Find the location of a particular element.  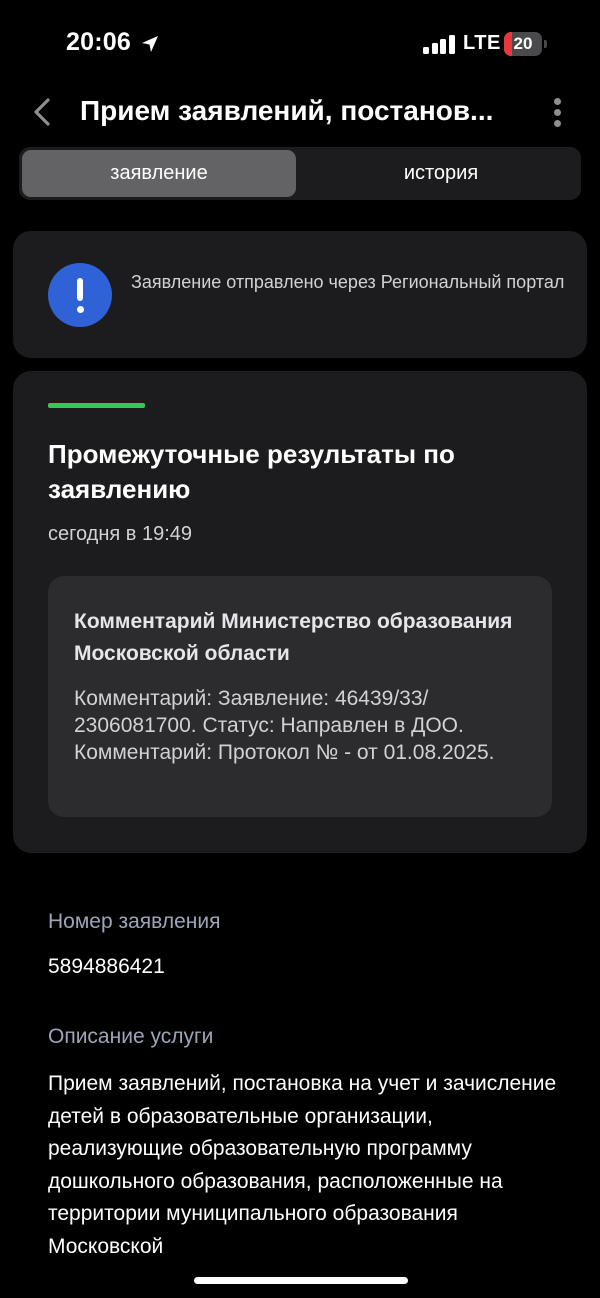

application-number-label: Номер заявления is located at coordinates (134, 921).